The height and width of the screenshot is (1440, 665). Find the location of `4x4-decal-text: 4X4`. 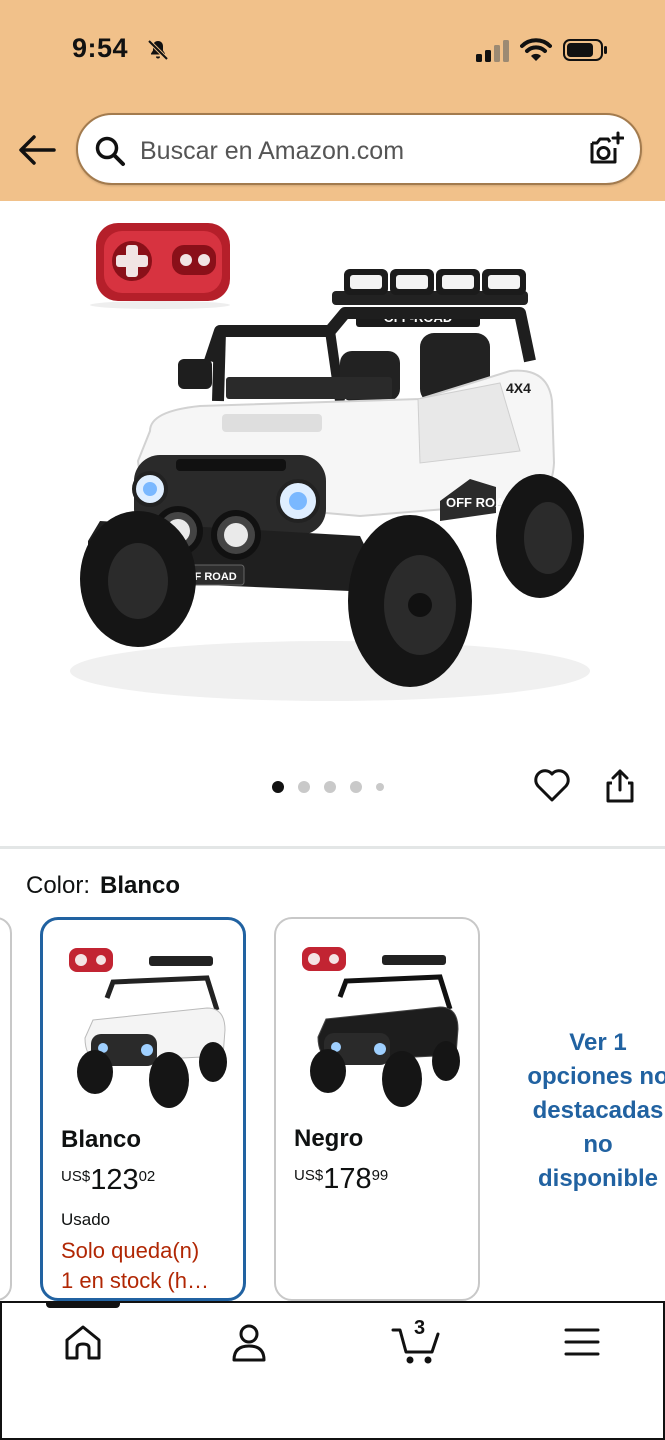

4x4-decal-text: 4X4 is located at coordinates (518, 388).